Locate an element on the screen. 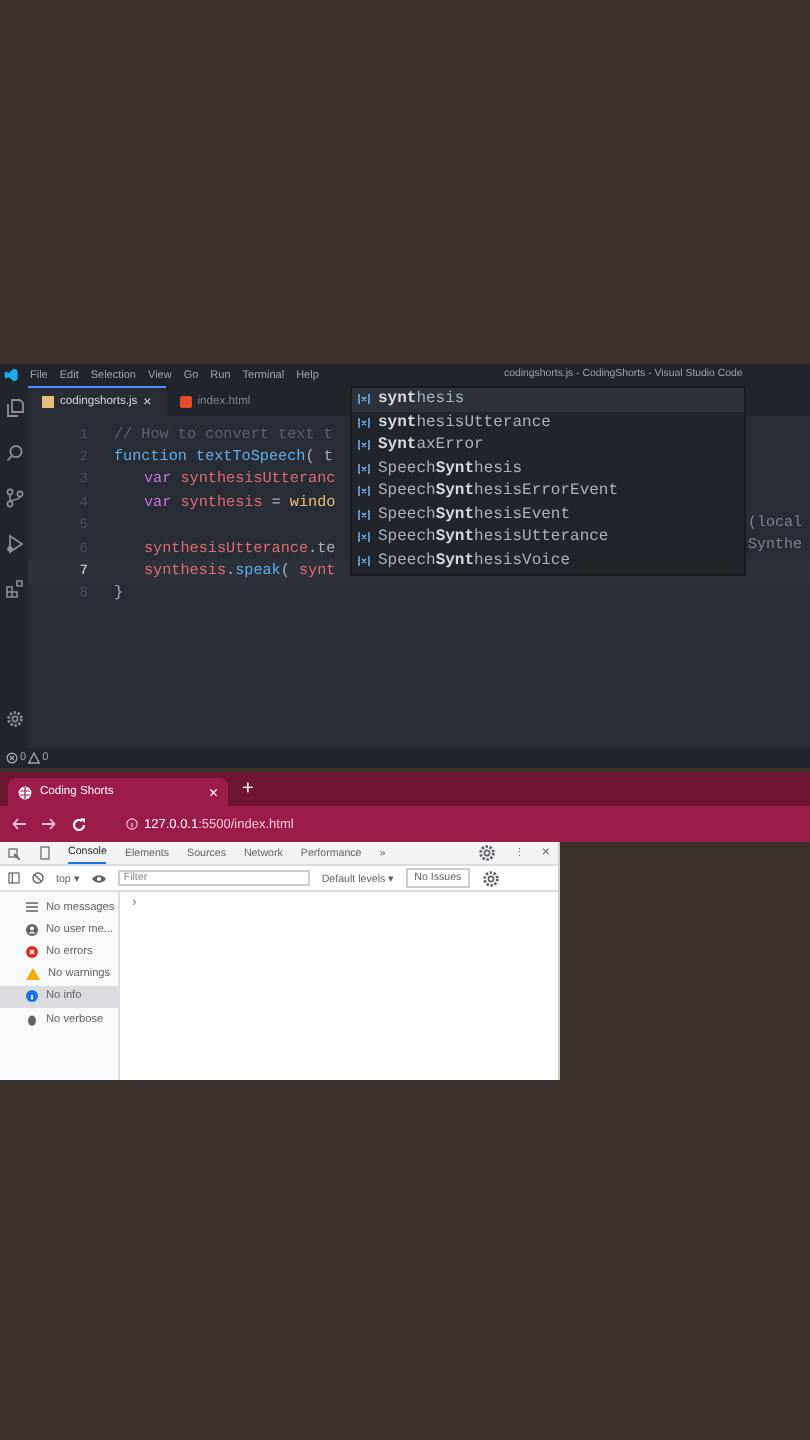 The image size is (810, 1440). clear-icon is located at coordinates (38, 878).